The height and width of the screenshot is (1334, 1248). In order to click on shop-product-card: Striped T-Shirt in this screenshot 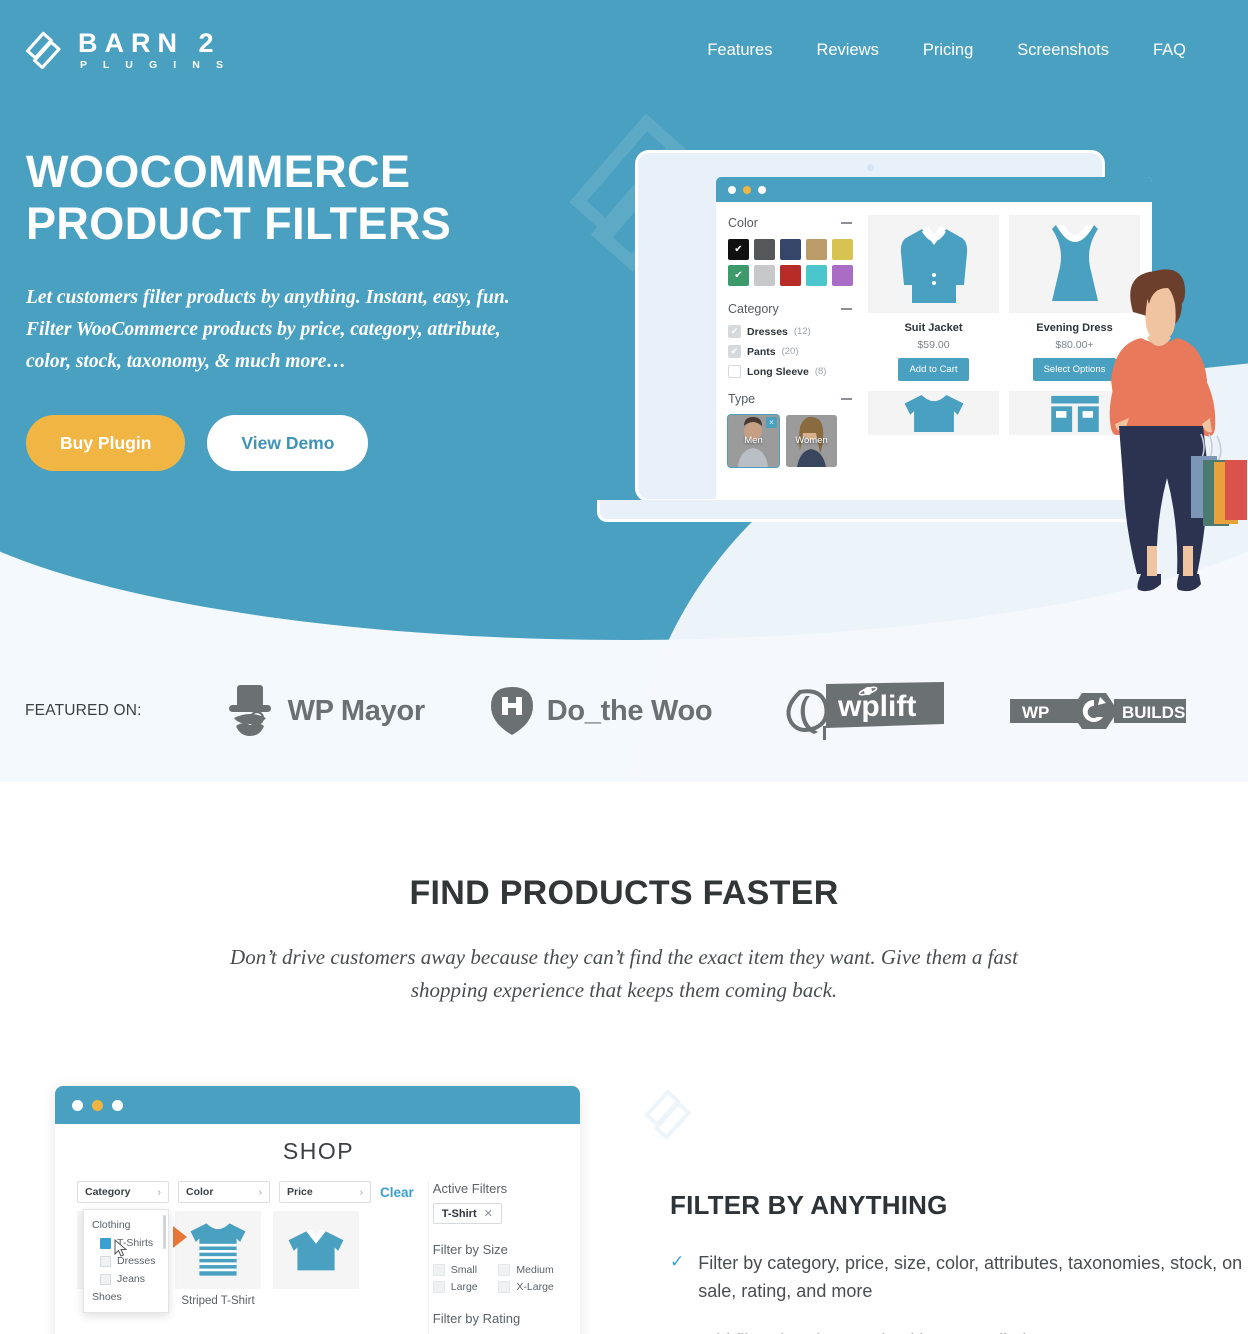, I will do `click(218, 1259)`.